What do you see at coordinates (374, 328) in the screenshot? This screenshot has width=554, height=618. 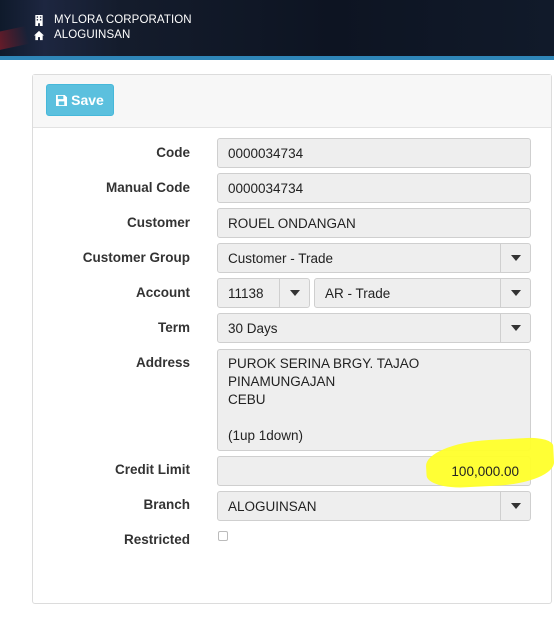 I see `term-select: 30 Days` at bounding box center [374, 328].